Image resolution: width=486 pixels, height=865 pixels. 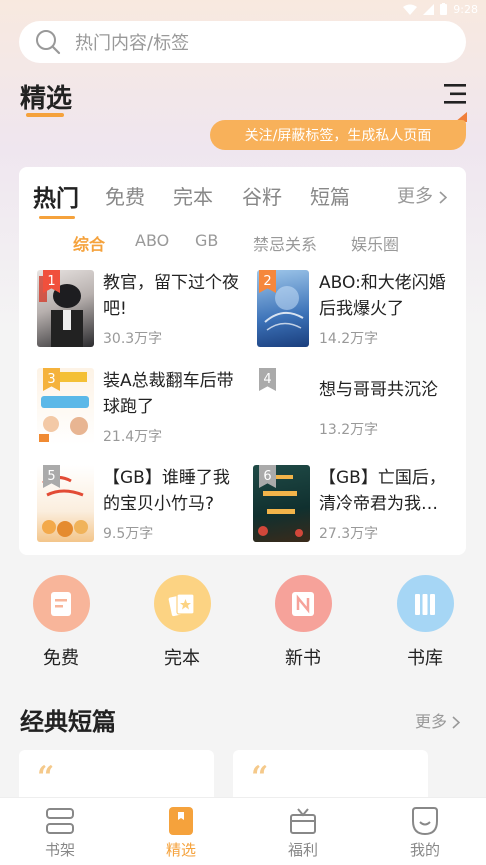 What do you see at coordinates (180, 850) in the screenshot?
I see `nav-label: 精选` at bounding box center [180, 850].